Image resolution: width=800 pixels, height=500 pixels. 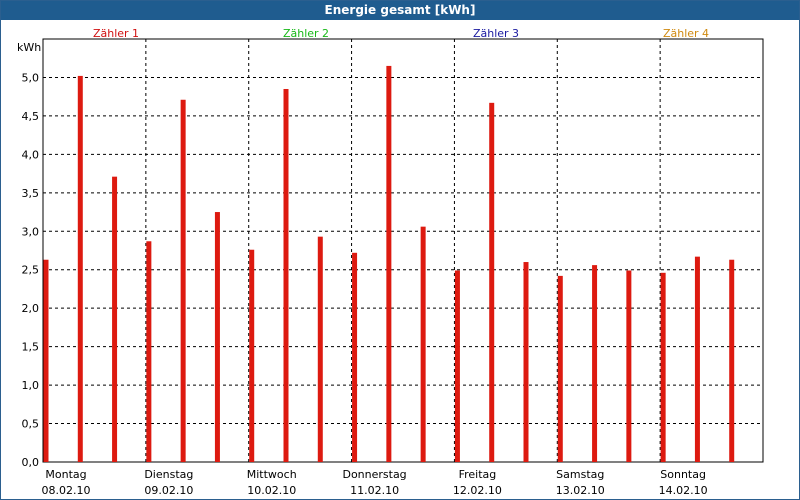 What do you see at coordinates (31, 193) in the screenshot?
I see `y-tick-label: 3,5` at bounding box center [31, 193].